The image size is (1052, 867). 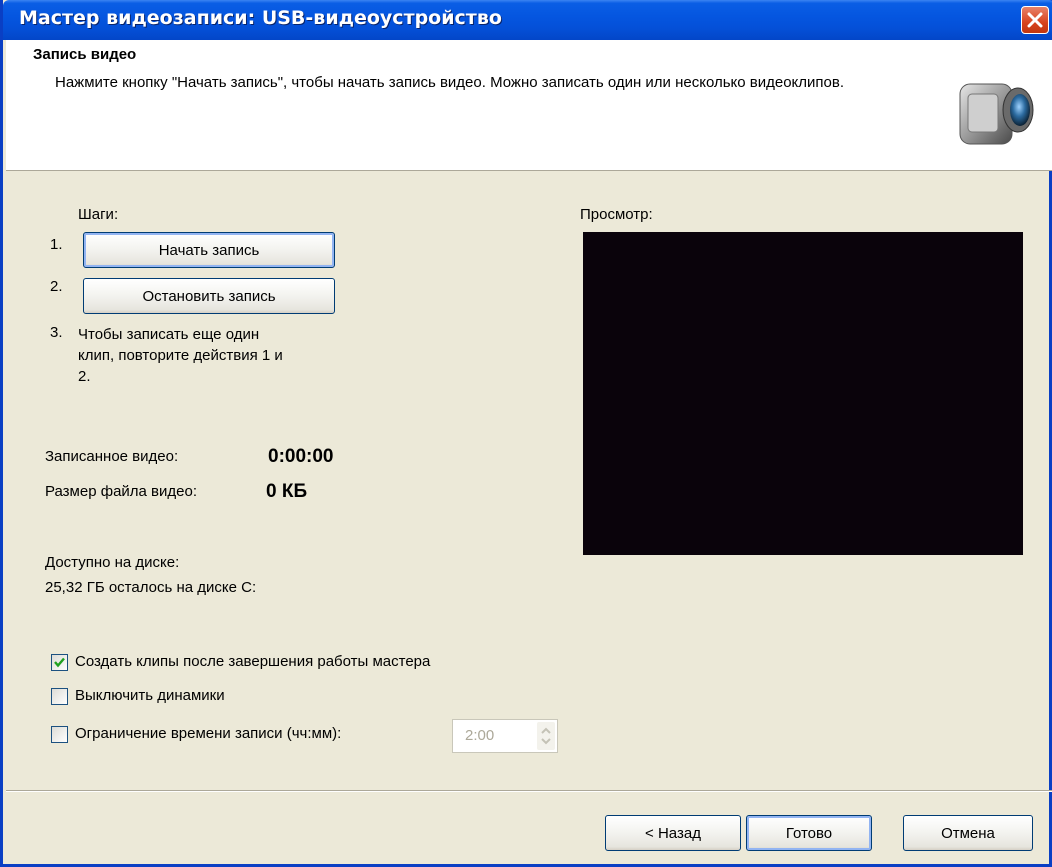 I want to click on page-title: Запись видео, so click(x=85, y=54).